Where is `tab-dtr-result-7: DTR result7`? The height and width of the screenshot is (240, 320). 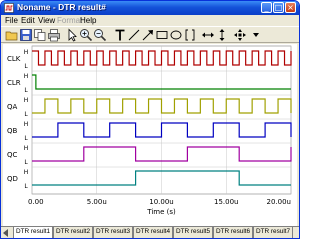
tab-dtr-result-7: DTR result7 is located at coordinates (273, 232).